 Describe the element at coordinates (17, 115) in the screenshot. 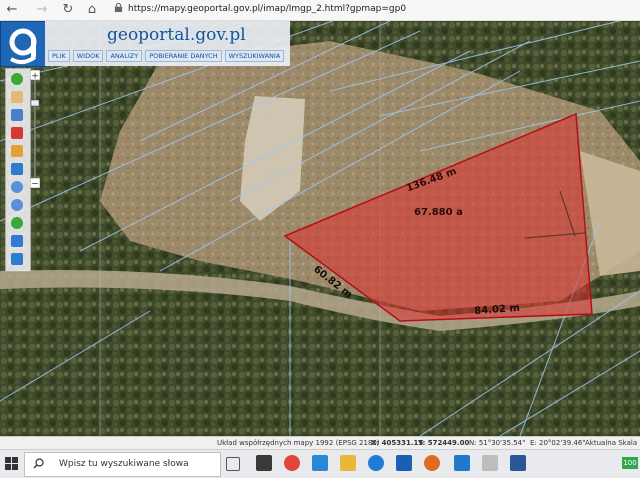

I see `zoom-box-icon` at that location.